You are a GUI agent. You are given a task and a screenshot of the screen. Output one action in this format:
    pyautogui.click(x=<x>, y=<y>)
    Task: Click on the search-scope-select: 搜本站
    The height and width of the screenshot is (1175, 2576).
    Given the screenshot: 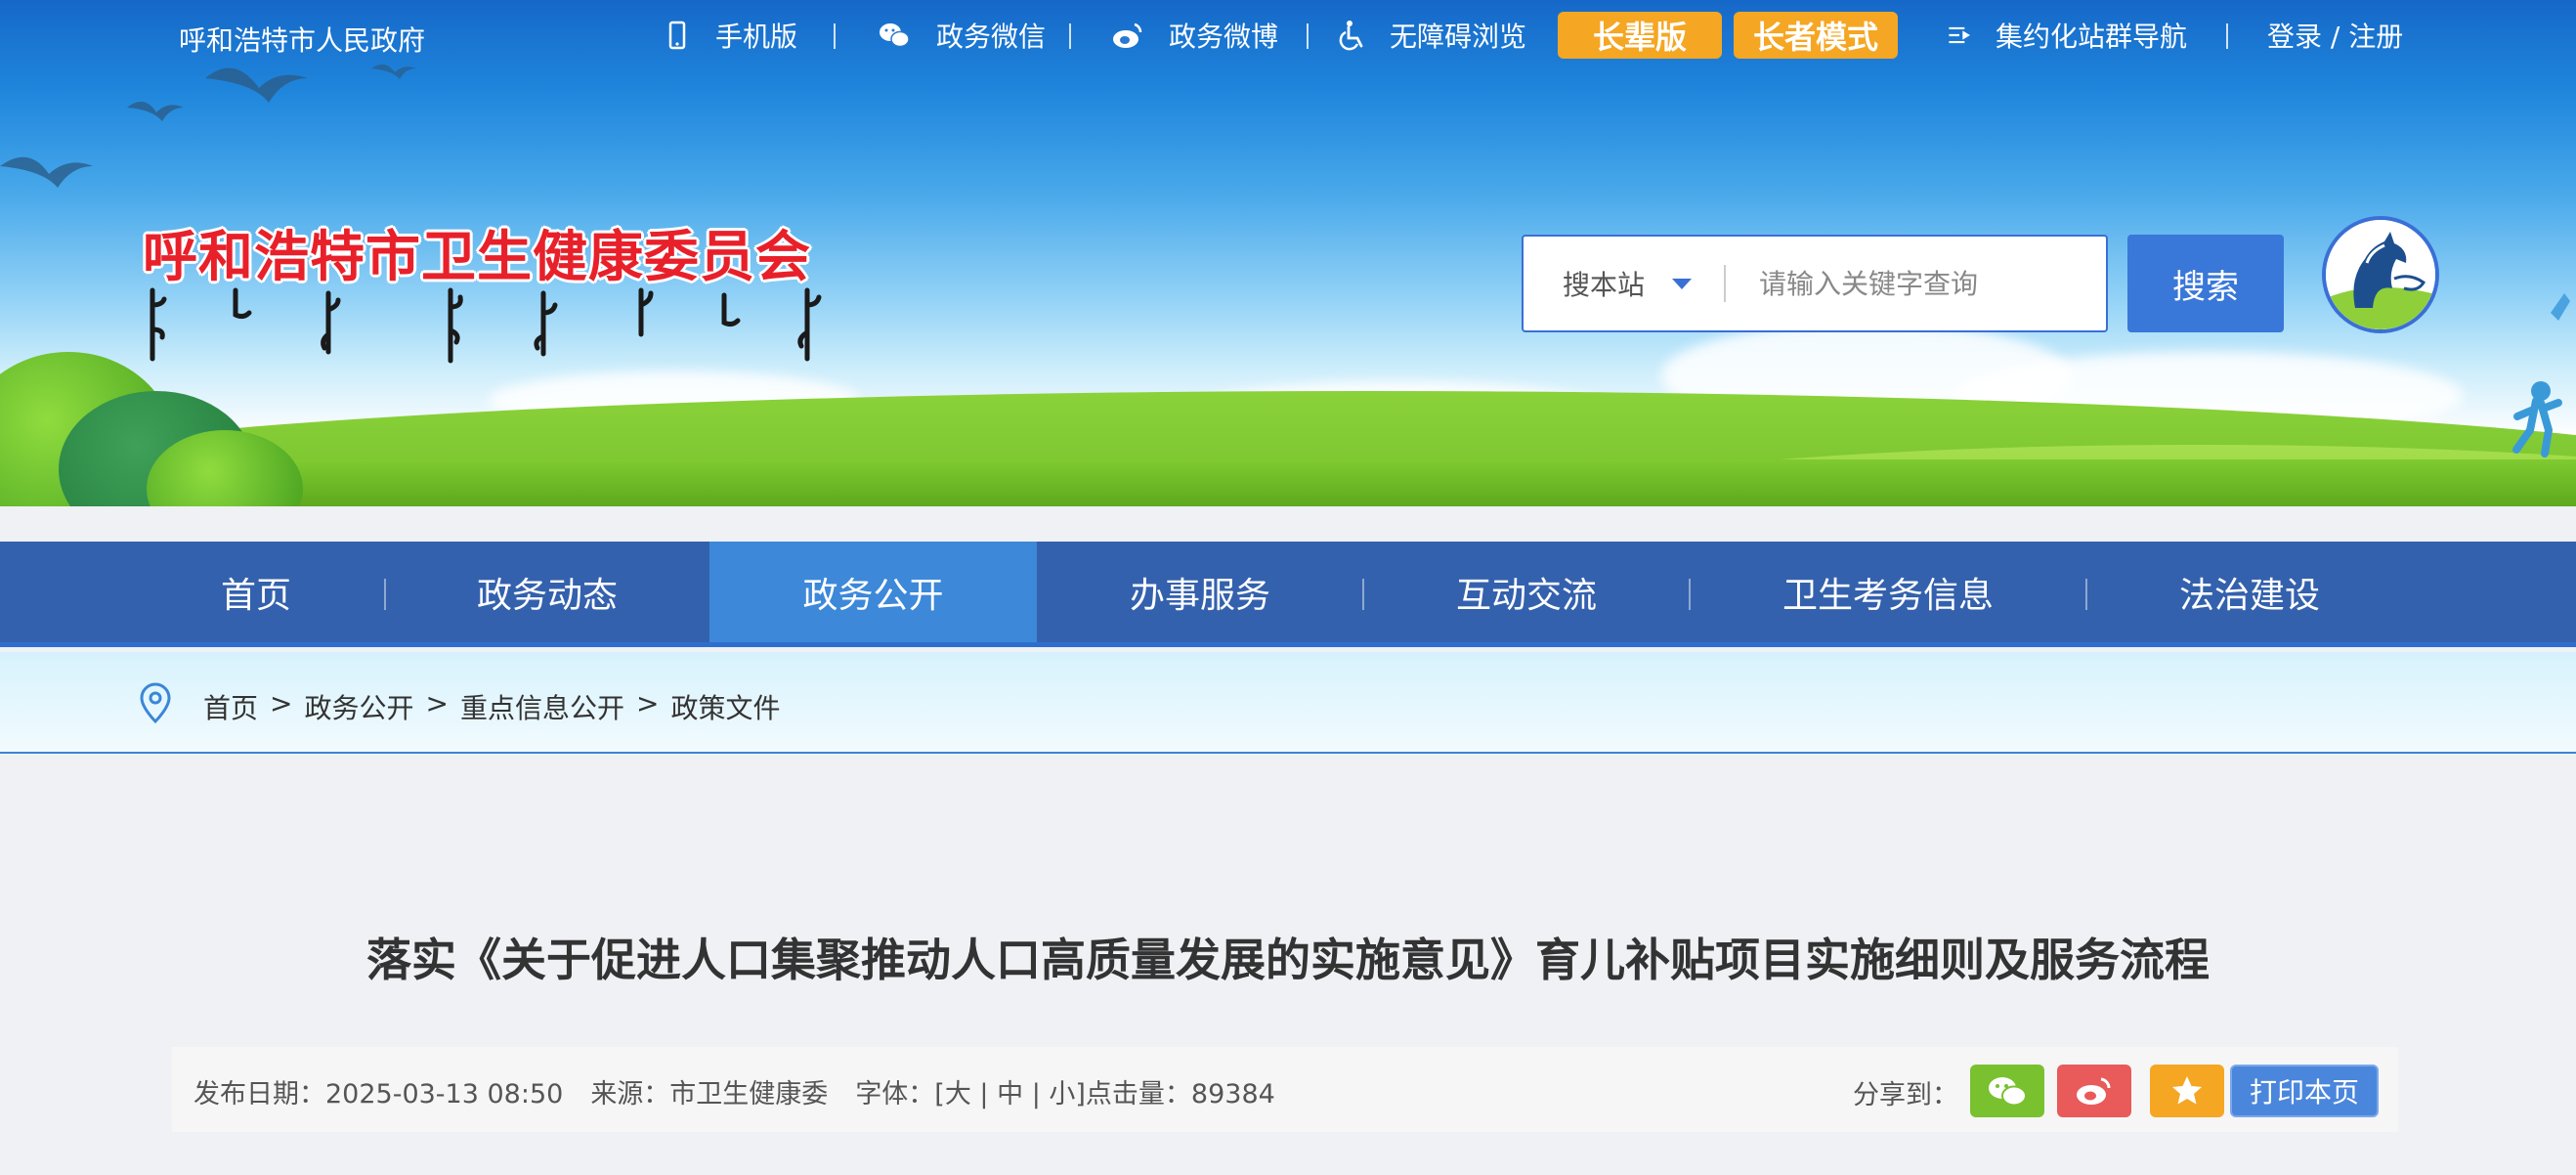 What is the action you would take?
    pyautogui.click(x=1624, y=283)
    